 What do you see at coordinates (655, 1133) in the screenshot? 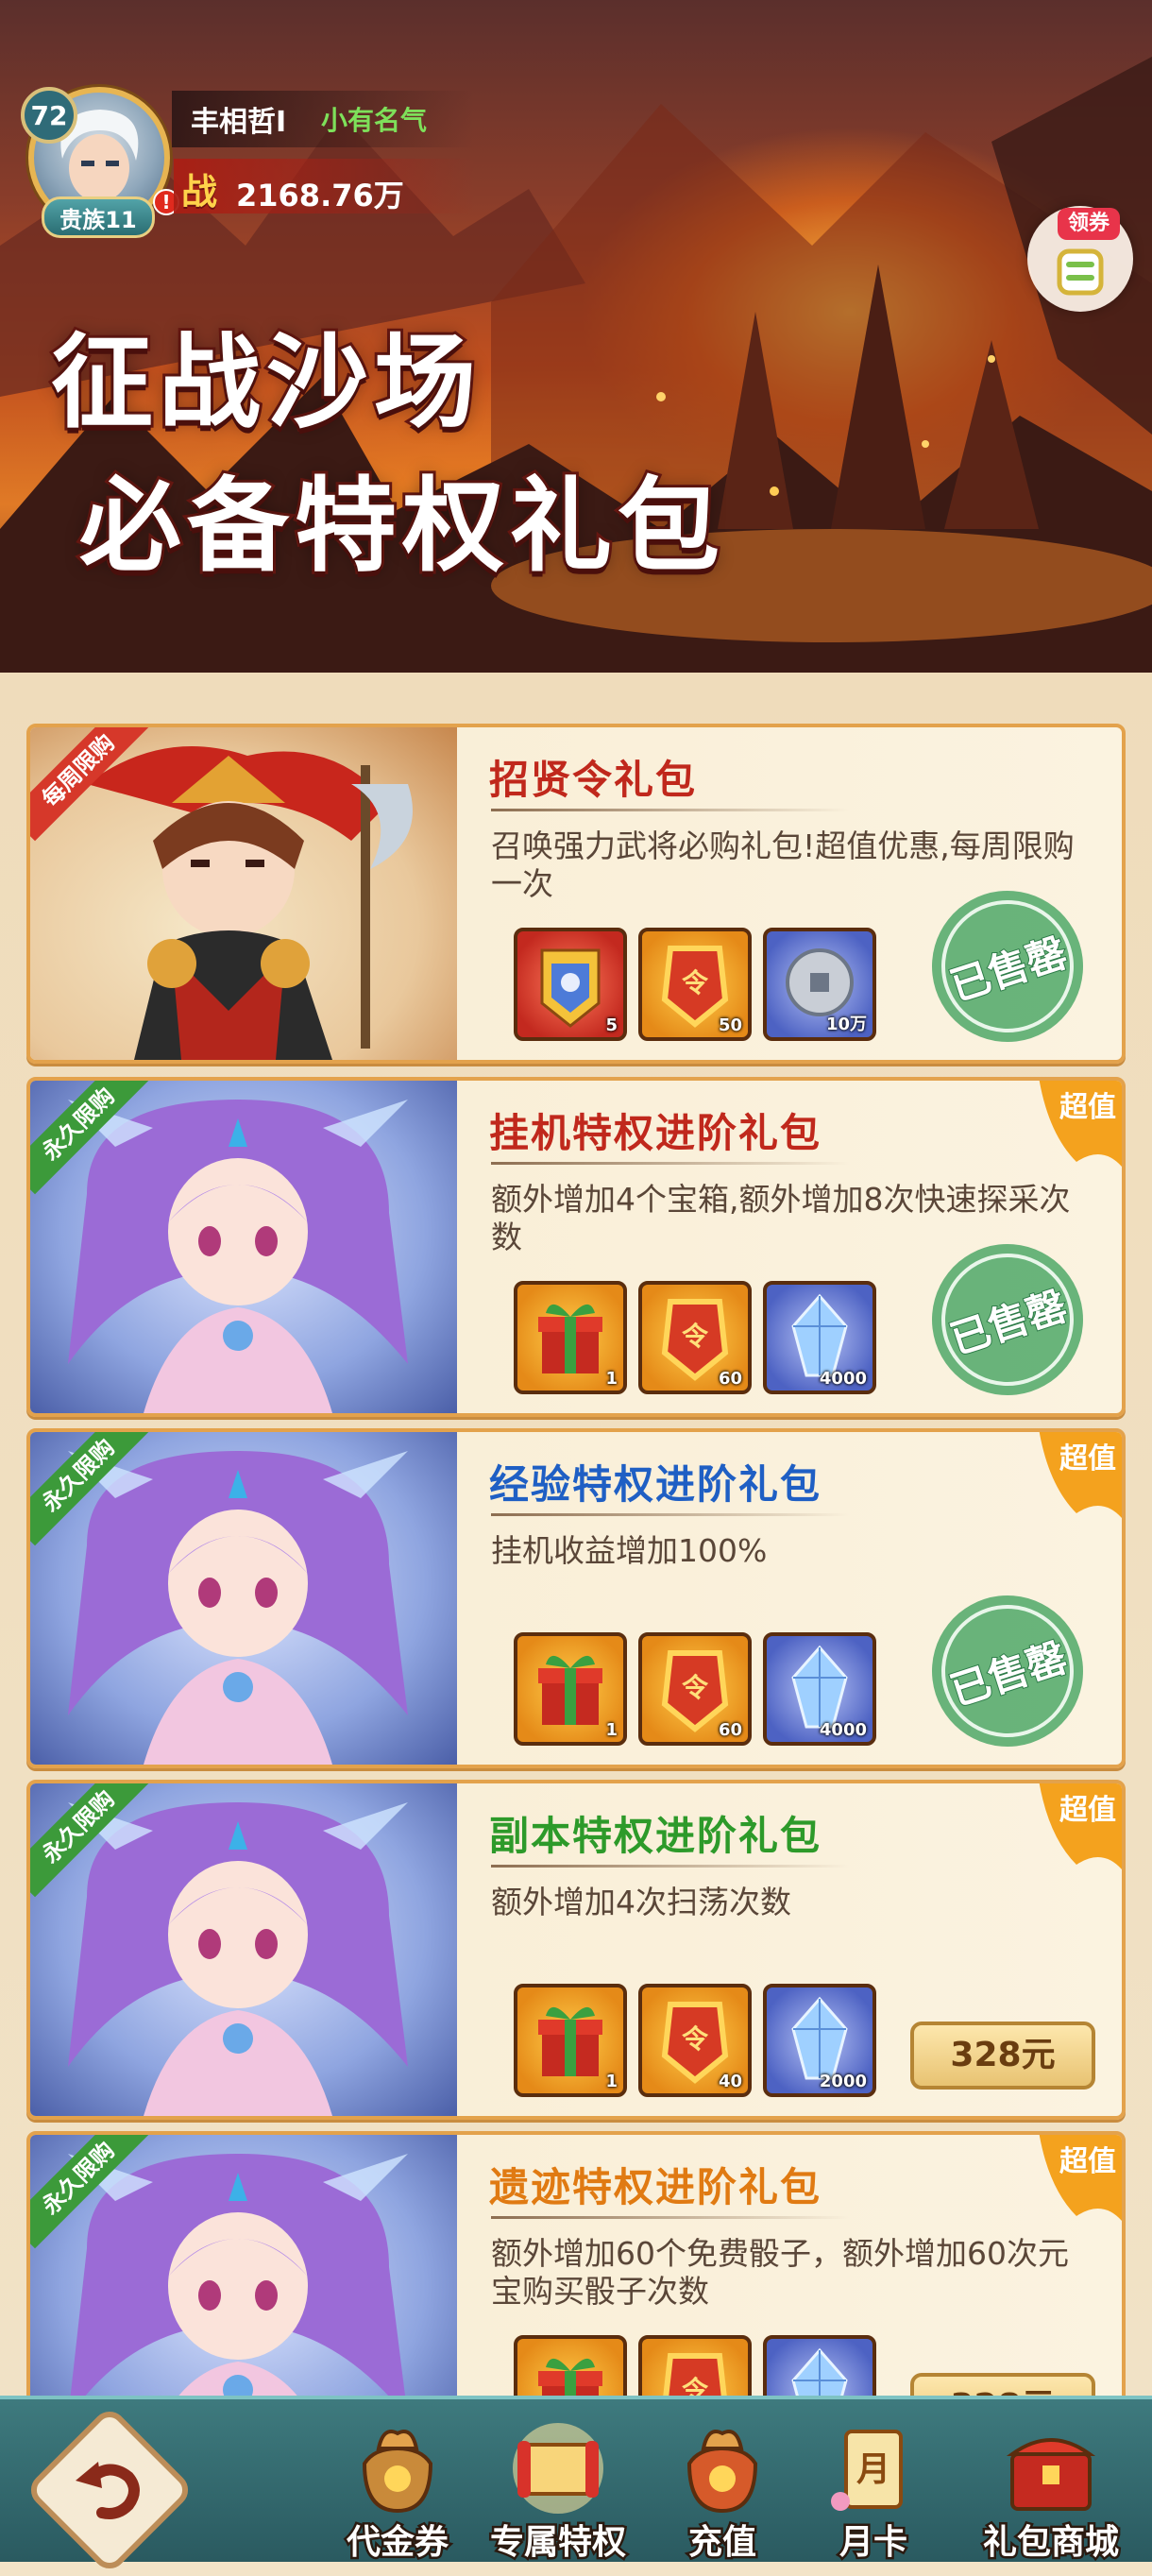
I see `pack-name: 挂机特权进阶礼包` at bounding box center [655, 1133].